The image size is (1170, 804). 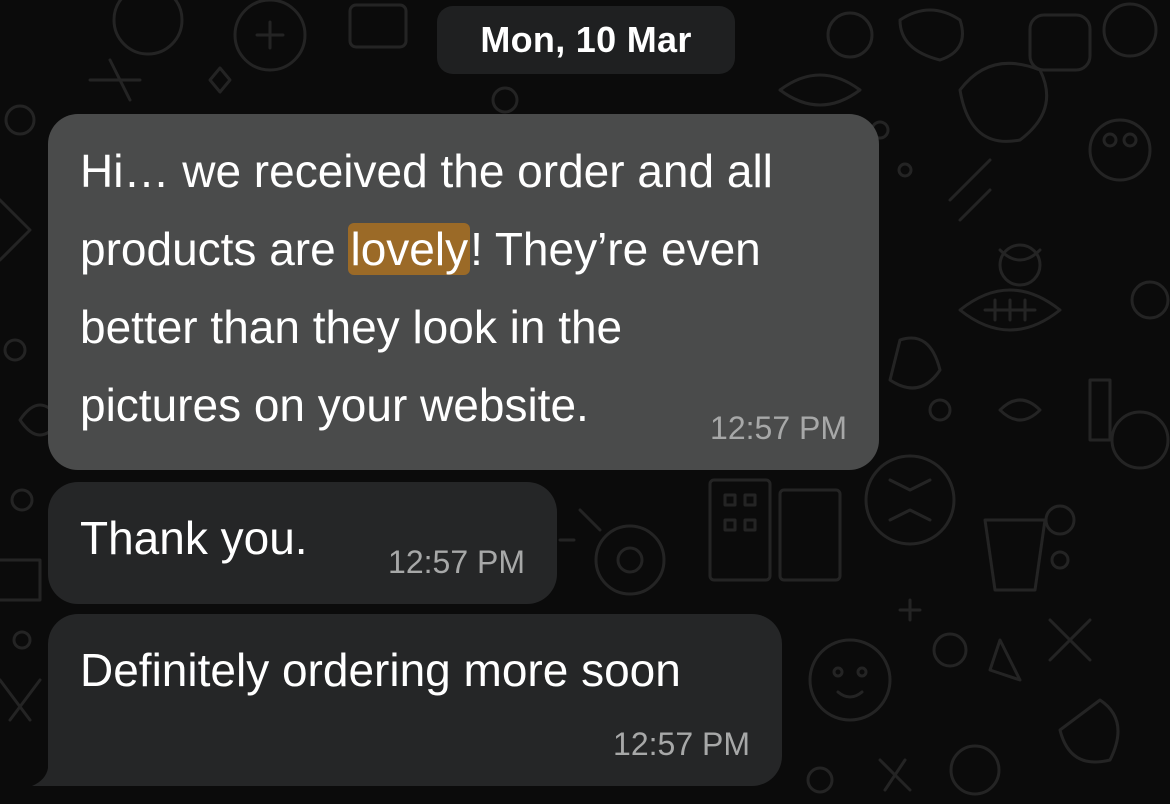 I want to click on message-text: Definitely ordering more soon, so click(x=380, y=670).